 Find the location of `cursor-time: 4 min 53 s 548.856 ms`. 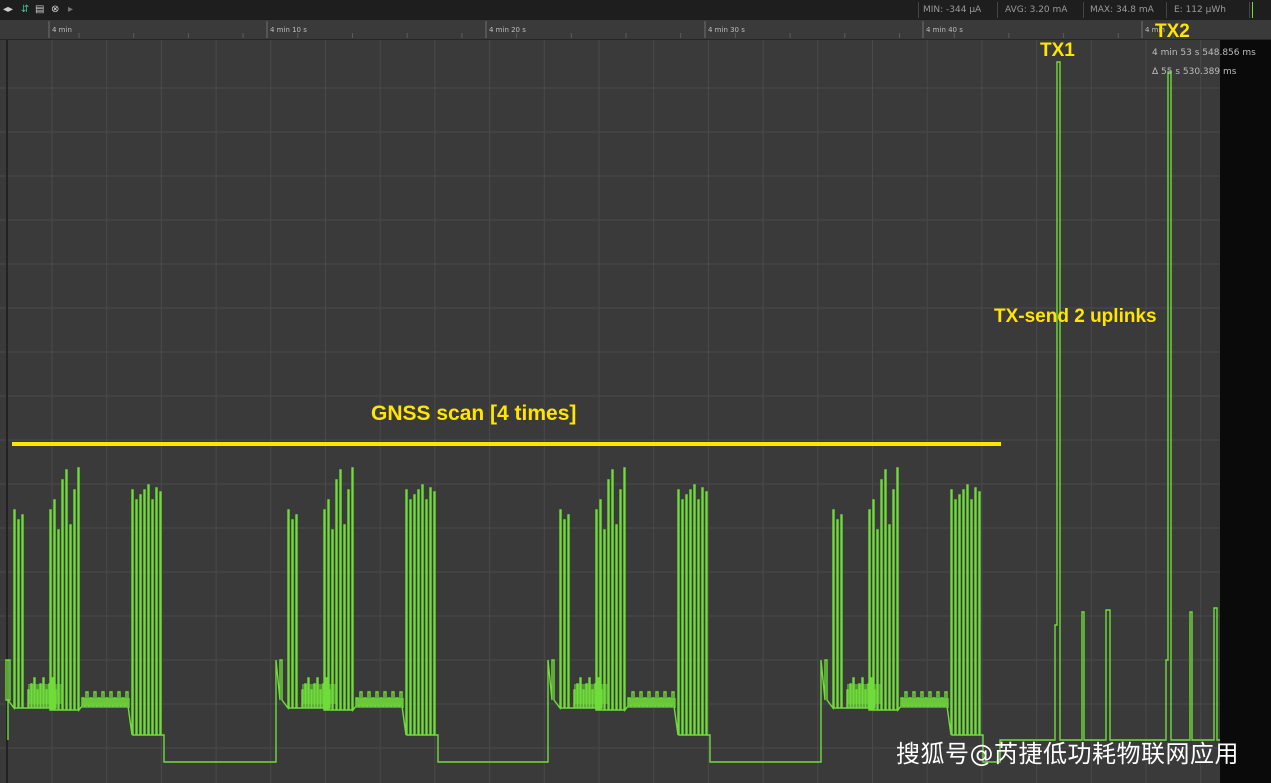

cursor-time: 4 min 53 s 548.856 ms is located at coordinates (1204, 53).